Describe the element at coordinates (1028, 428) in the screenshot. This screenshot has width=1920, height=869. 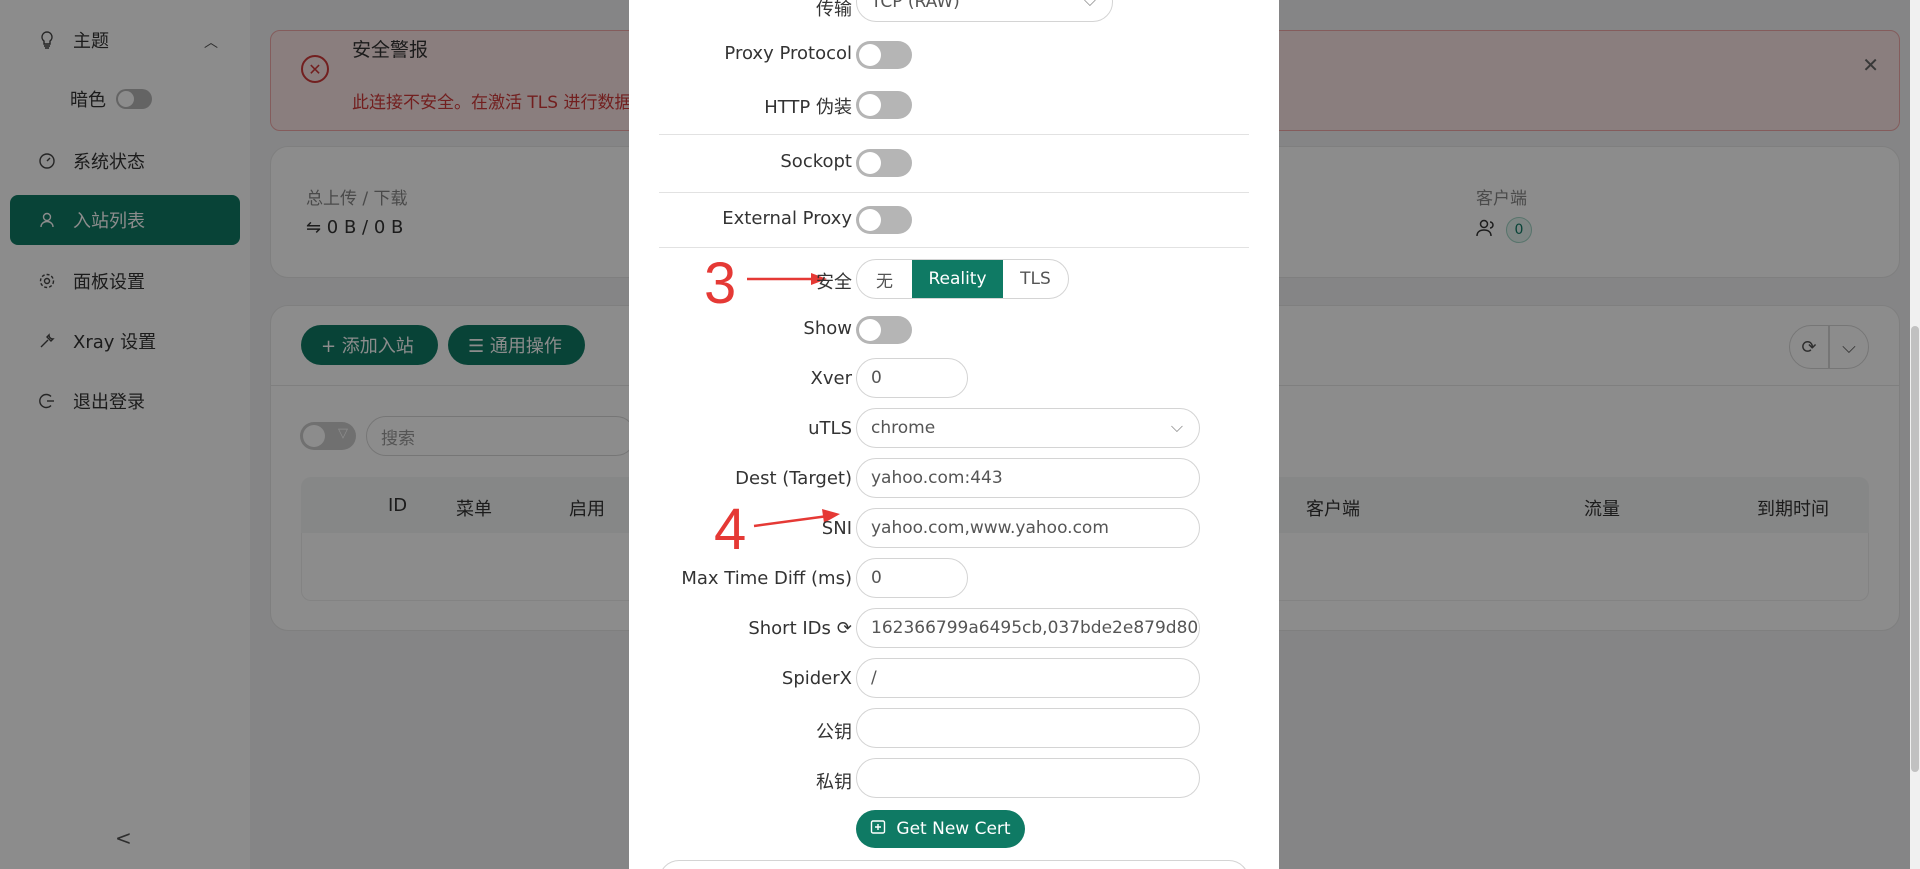
I see `utls-select: chrome` at that location.